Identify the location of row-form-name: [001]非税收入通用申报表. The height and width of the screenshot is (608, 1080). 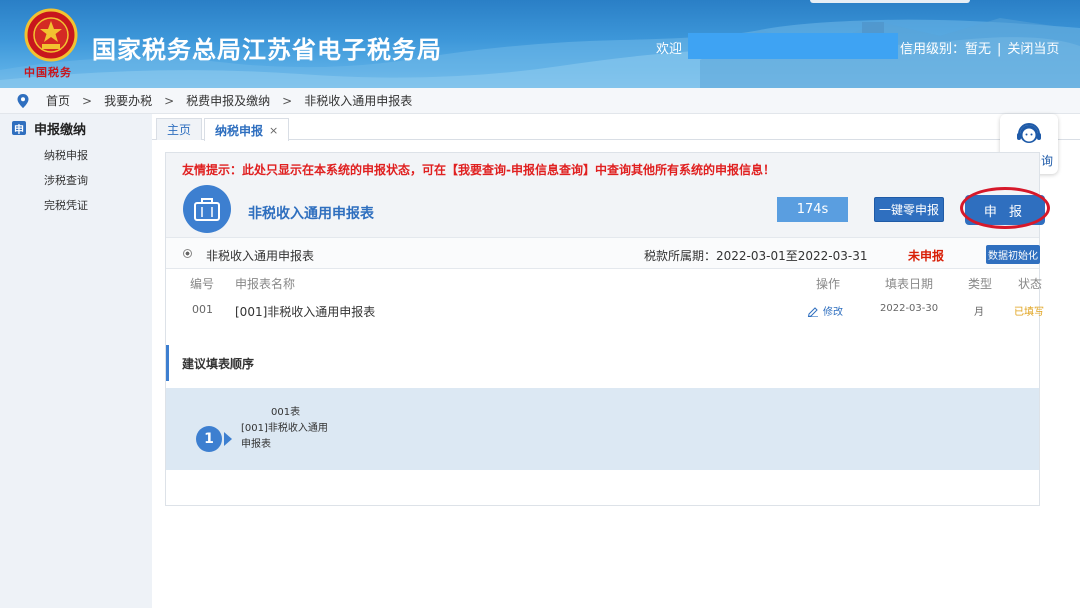
(305, 312).